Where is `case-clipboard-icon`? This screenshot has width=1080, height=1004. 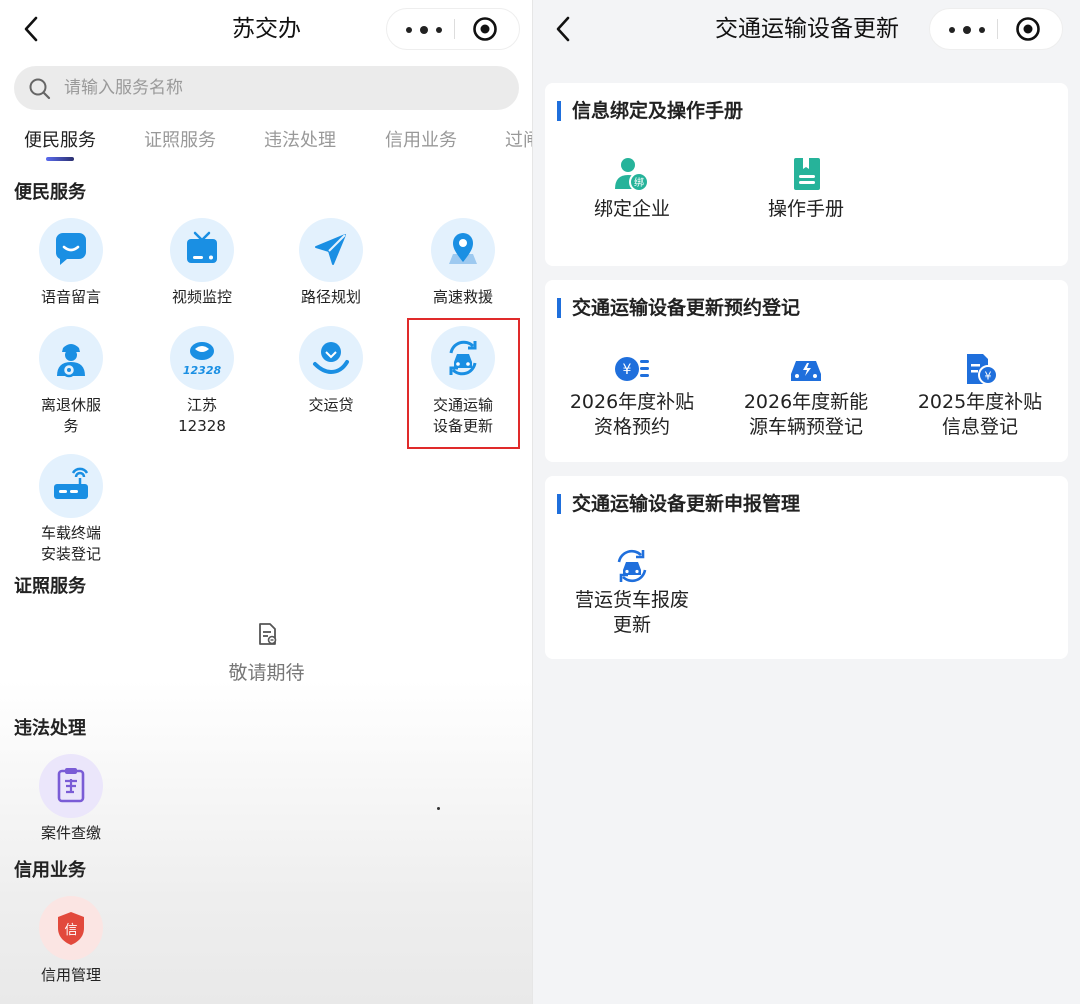 case-clipboard-icon is located at coordinates (71, 786).